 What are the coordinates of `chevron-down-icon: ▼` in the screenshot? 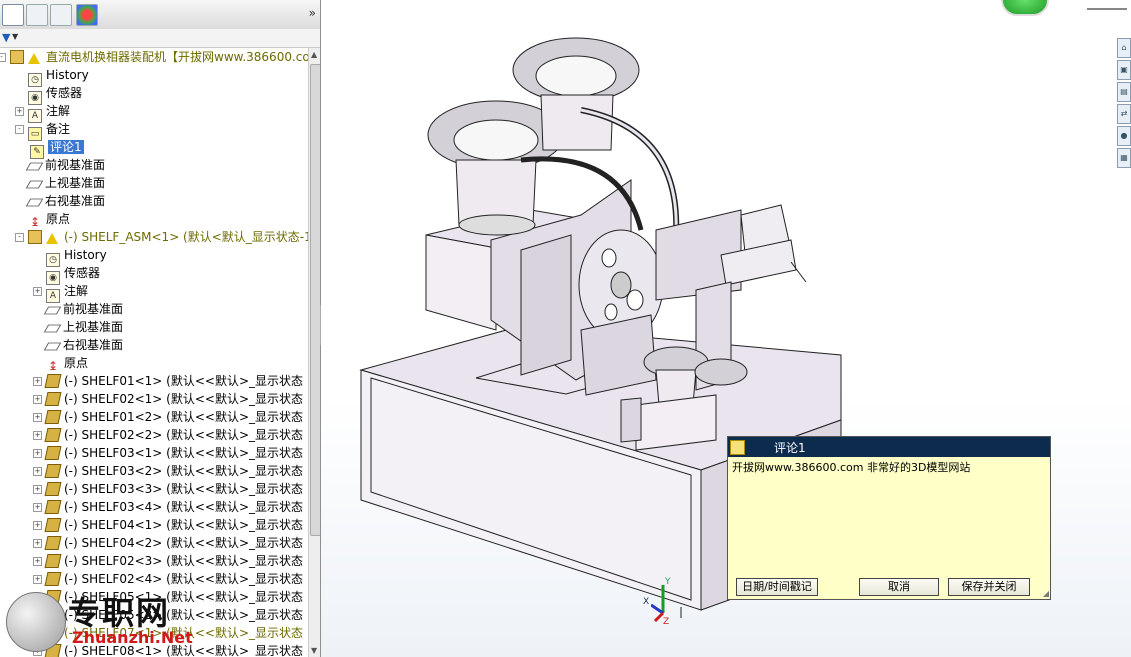 It's located at (15, 36).